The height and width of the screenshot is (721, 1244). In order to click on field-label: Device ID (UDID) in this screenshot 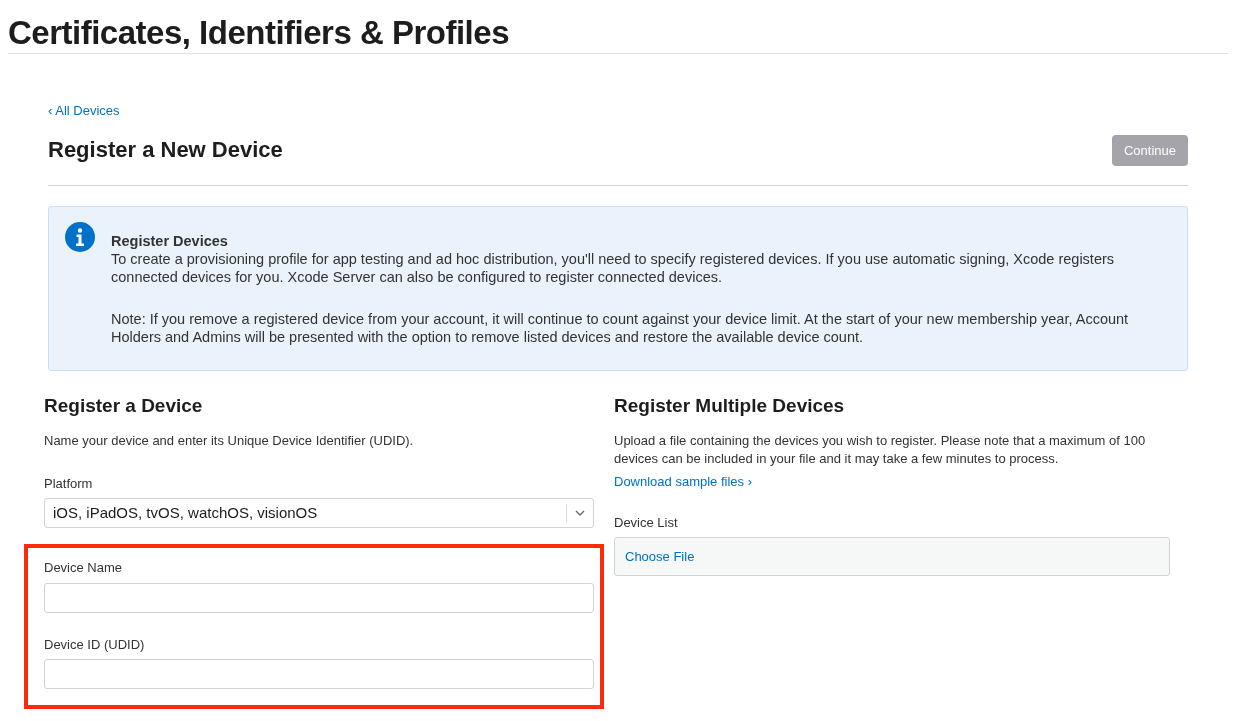, I will do `click(95, 644)`.